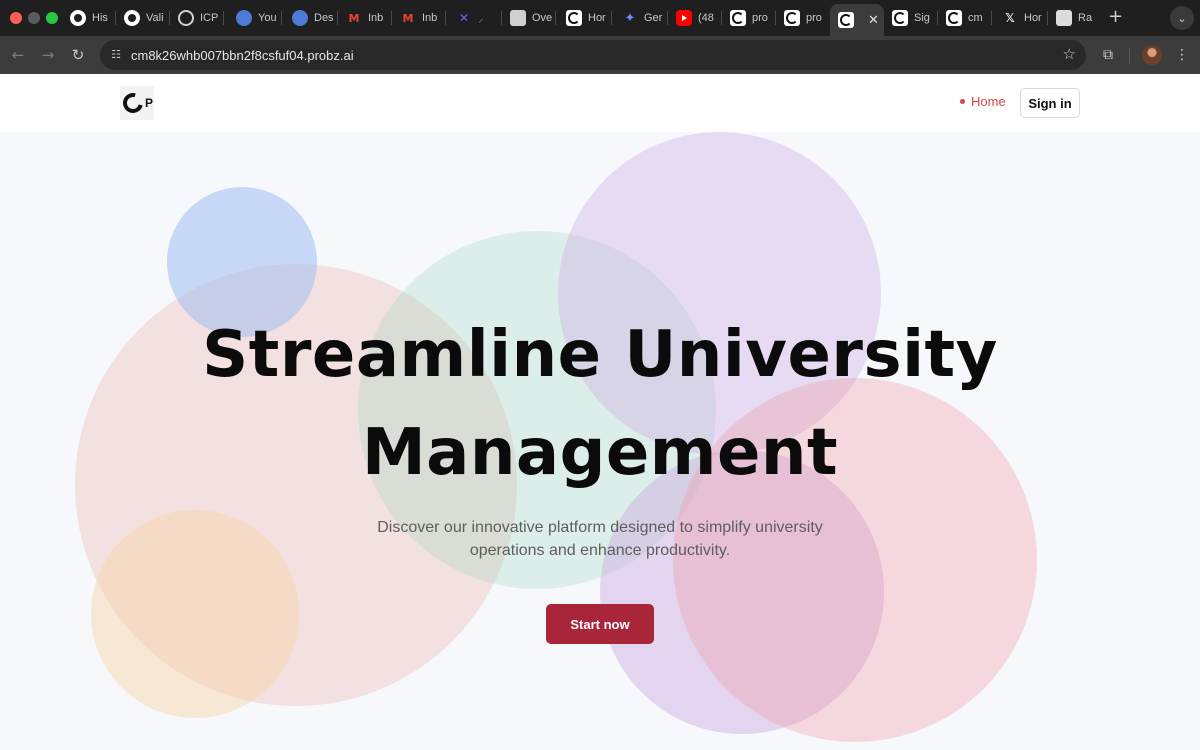  I want to click on minimize-window-button, so click(34, 18).